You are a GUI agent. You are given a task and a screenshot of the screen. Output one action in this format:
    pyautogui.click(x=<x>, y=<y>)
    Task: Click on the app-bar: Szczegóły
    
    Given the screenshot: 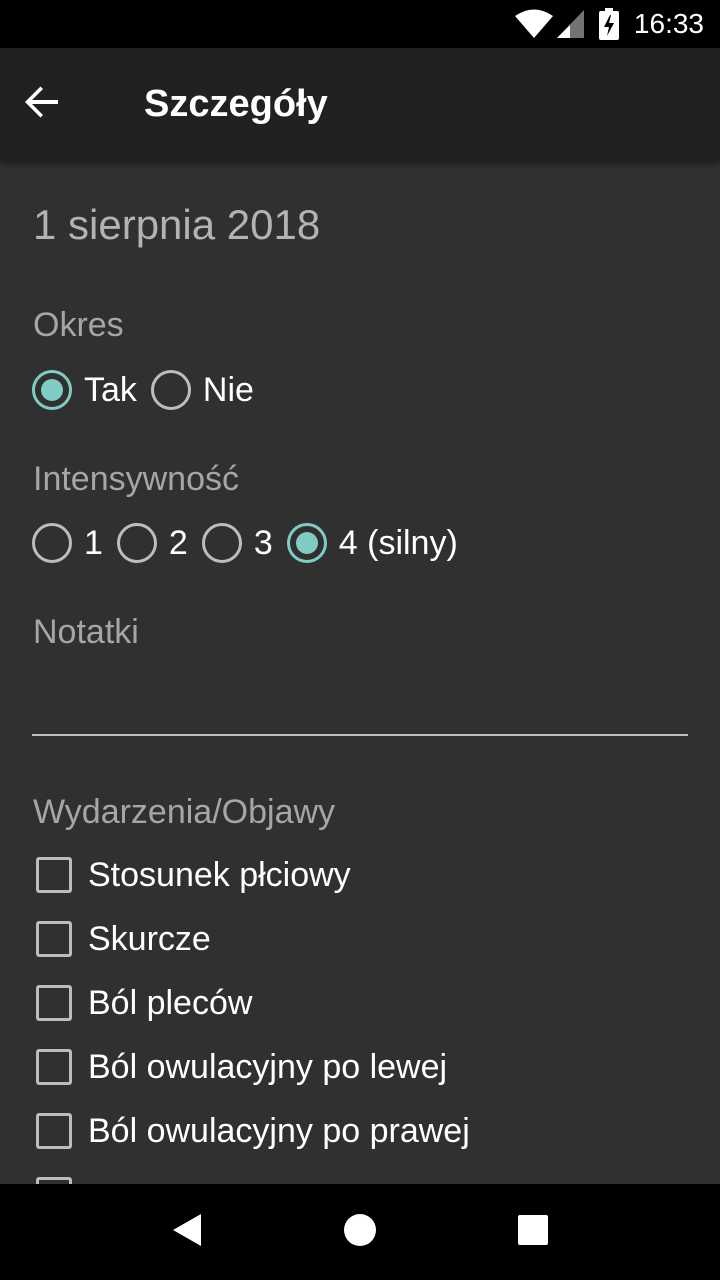 What is the action you would take?
    pyautogui.click(x=360, y=104)
    